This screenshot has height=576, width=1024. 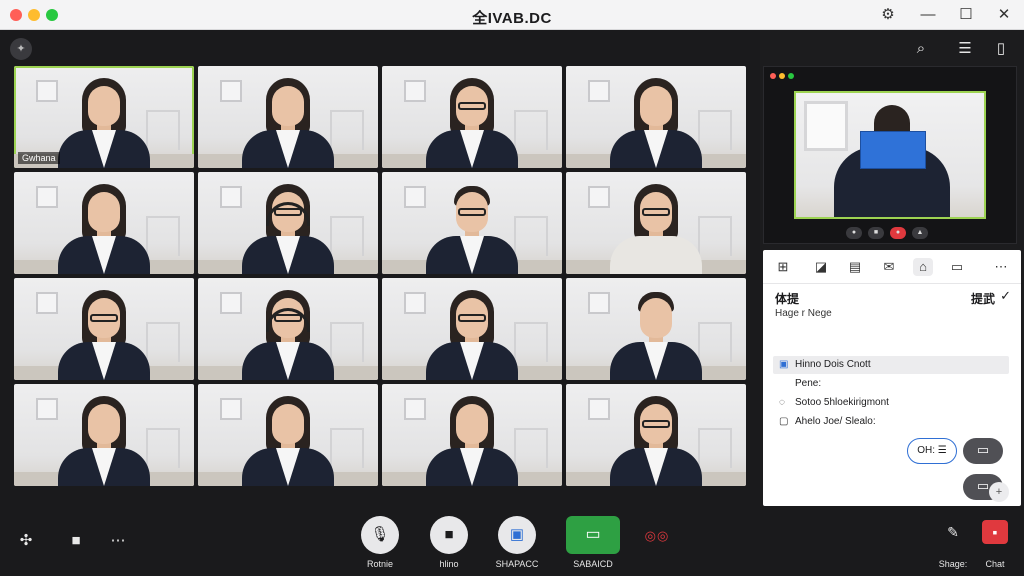 What do you see at coordinates (898, 233) in the screenshot?
I see `preview-end-icon: ●` at bounding box center [898, 233].